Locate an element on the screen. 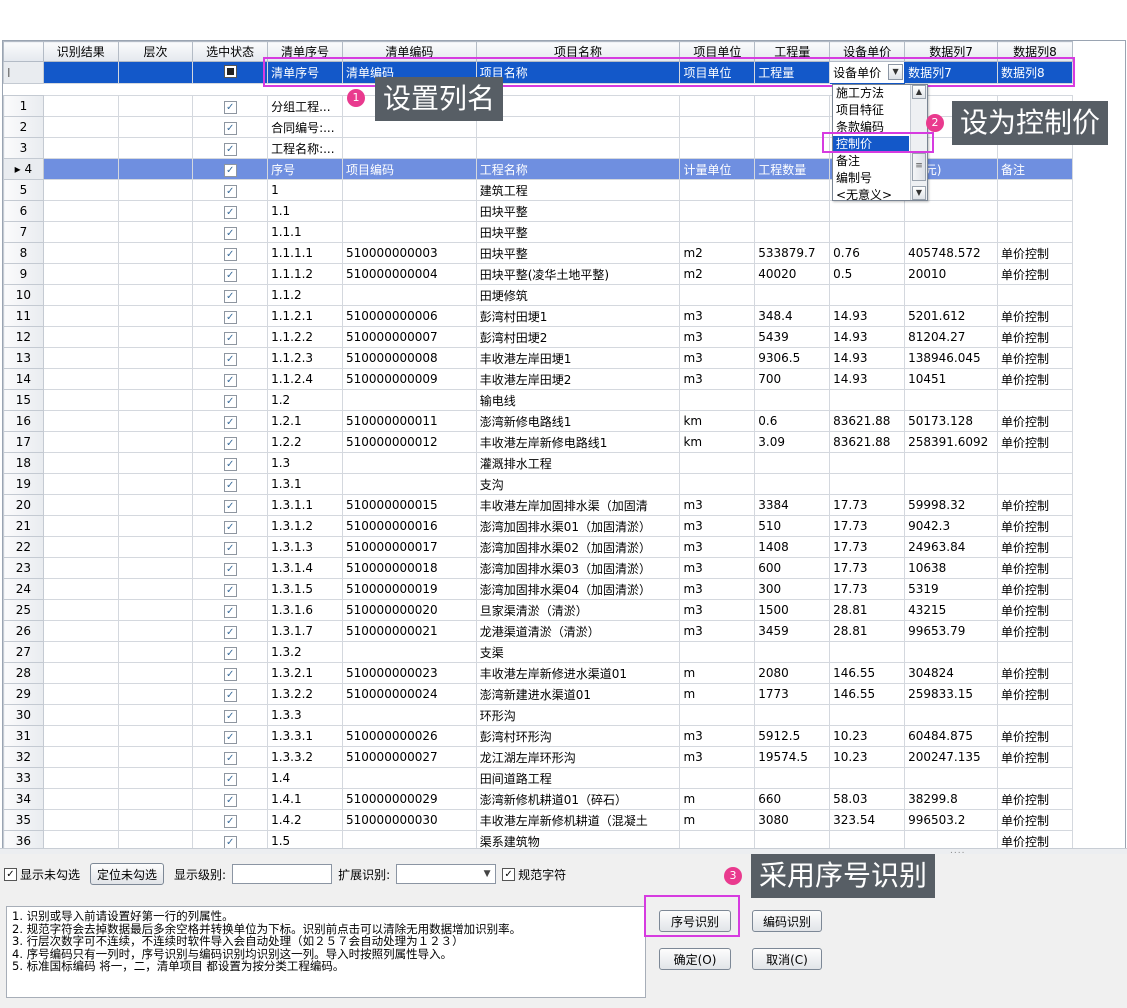  cell-qty: 19574.5 is located at coordinates (792, 757).